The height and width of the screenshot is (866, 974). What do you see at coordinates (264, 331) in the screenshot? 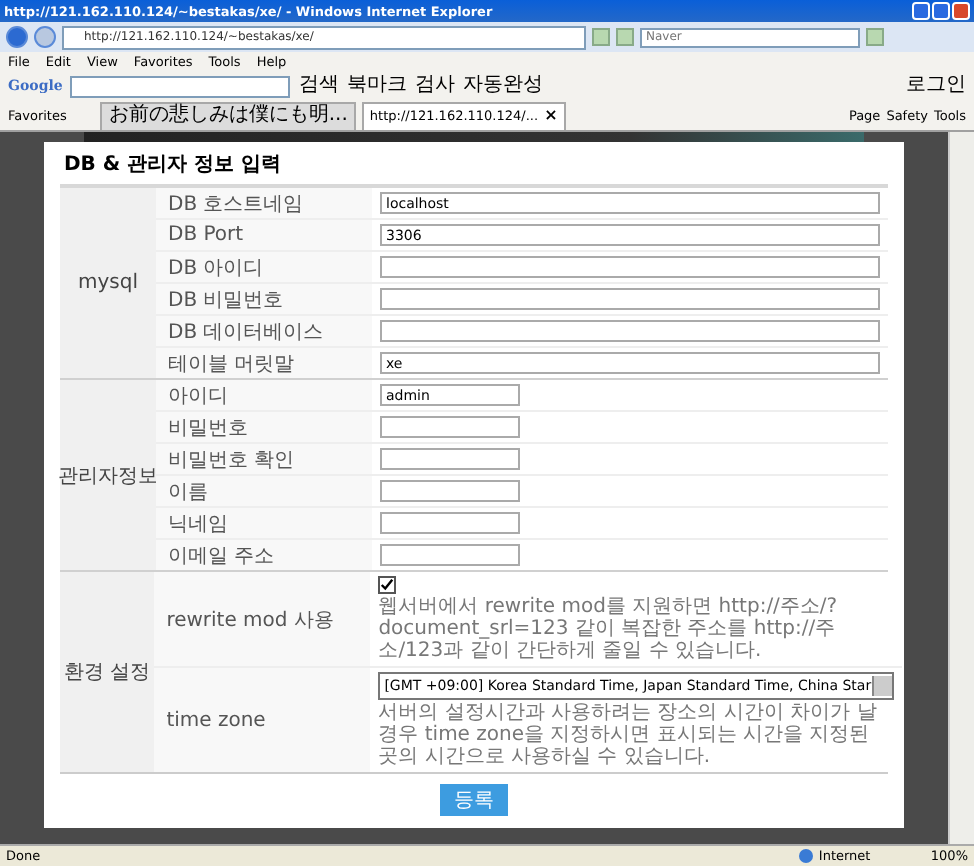
I see `field-label: DB 데이터베이스` at bounding box center [264, 331].